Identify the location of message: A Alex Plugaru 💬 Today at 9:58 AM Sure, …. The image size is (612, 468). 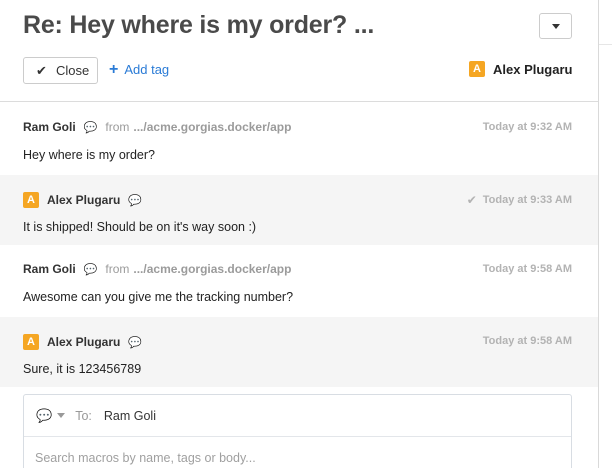
(299, 352).